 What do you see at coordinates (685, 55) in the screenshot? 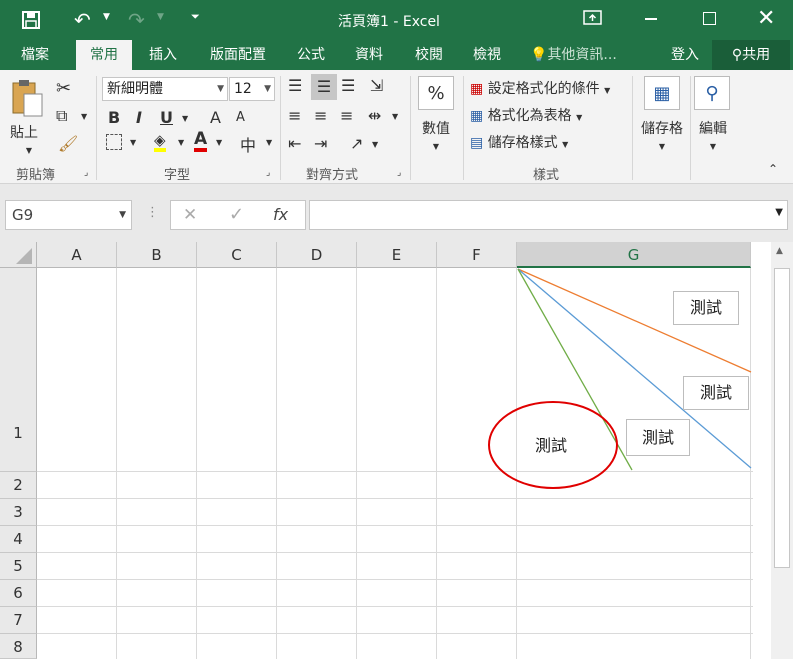
I see `sign-in-link: 登入` at bounding box center [685, 55].